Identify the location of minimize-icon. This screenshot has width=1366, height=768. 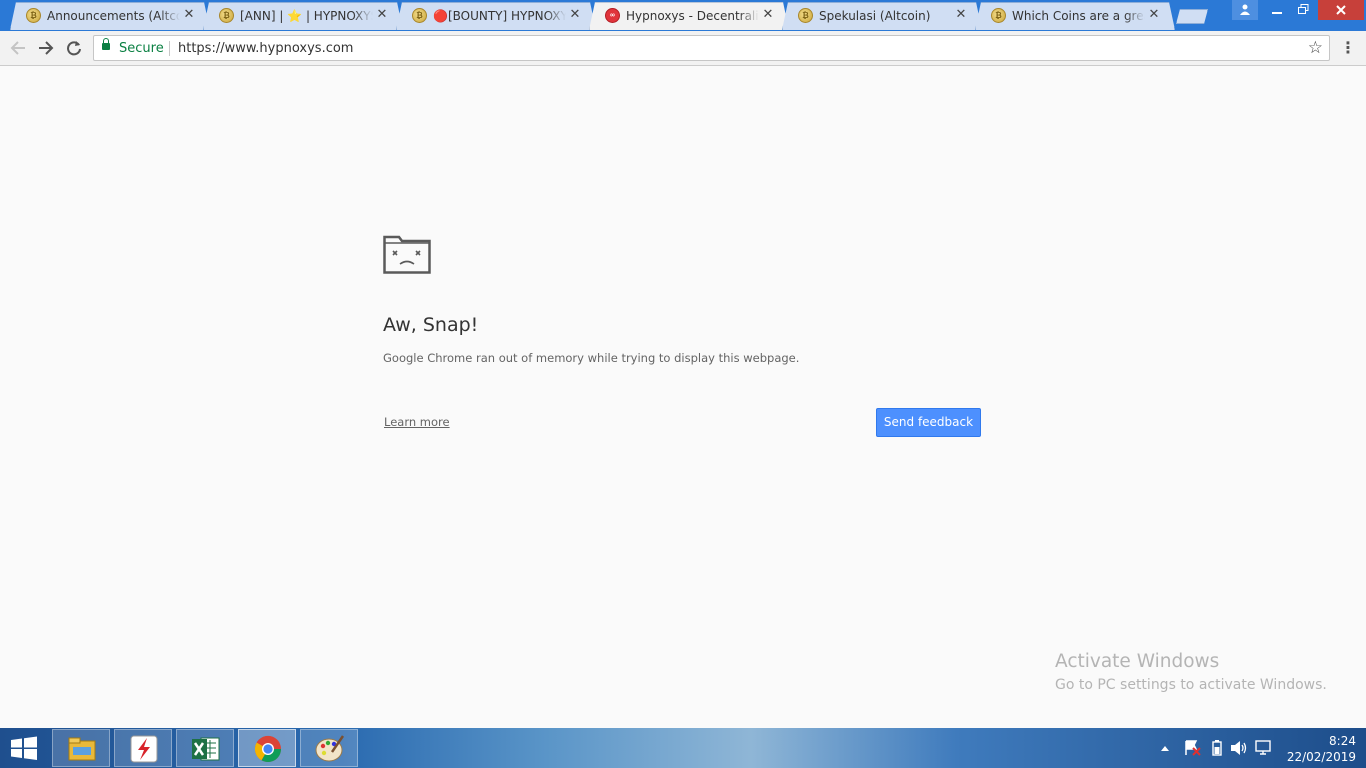
(1277, 13).